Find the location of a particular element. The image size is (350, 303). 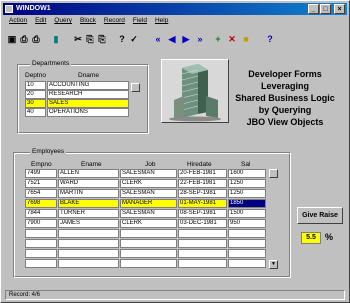

emp-hiredate-cell: 28-SEP-1981 is located at coordinates (202, 193).